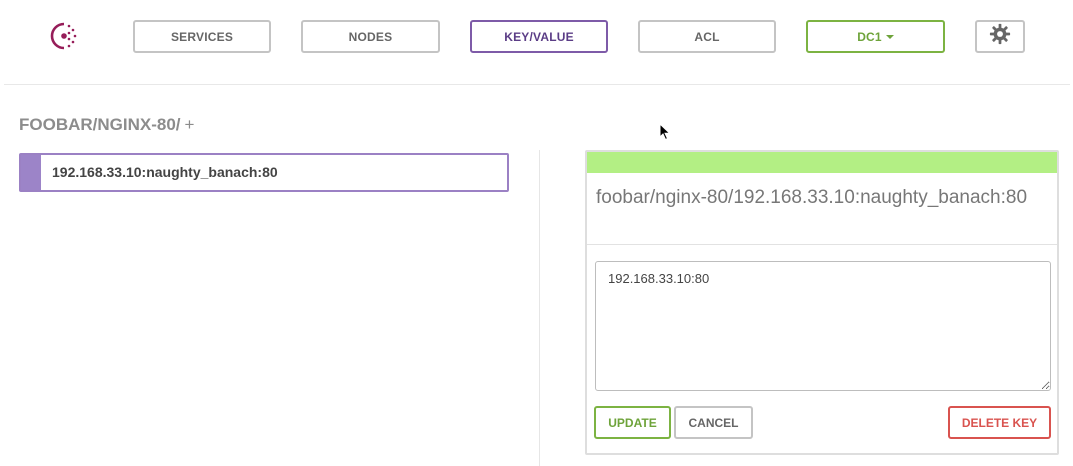 The height and width of the screenshot is (466, 1073). I want to click on datacenter-dropdown: DC1, so click(875, 36).